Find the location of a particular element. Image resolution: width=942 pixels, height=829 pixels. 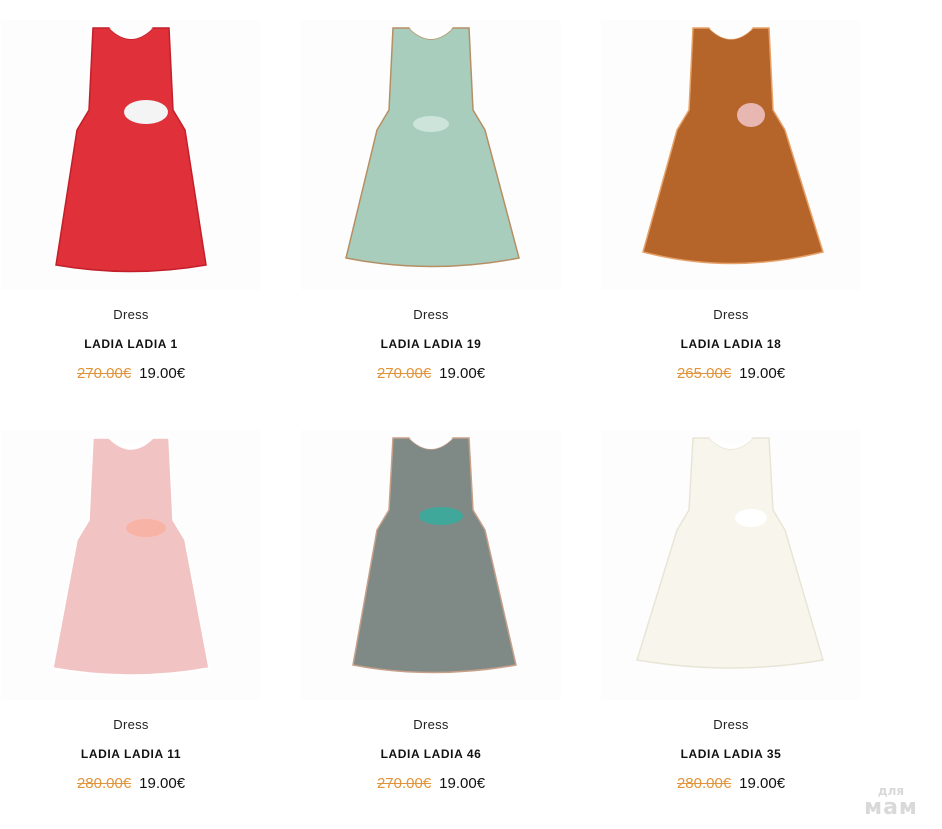

product-card: Dress LADIA LADIA 46 270.00€ 19.00€ is located at coordinates (431, 625).